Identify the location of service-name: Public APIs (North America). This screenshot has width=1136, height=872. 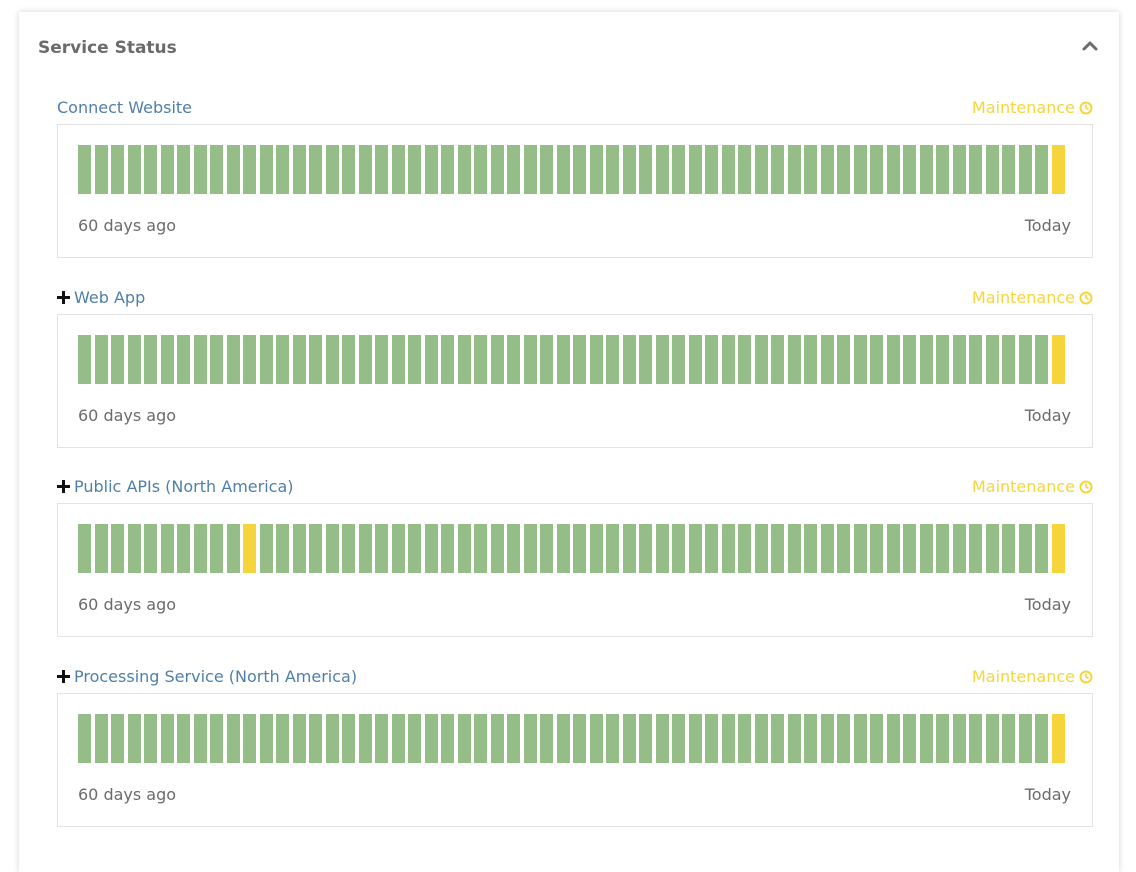
(175, 486).